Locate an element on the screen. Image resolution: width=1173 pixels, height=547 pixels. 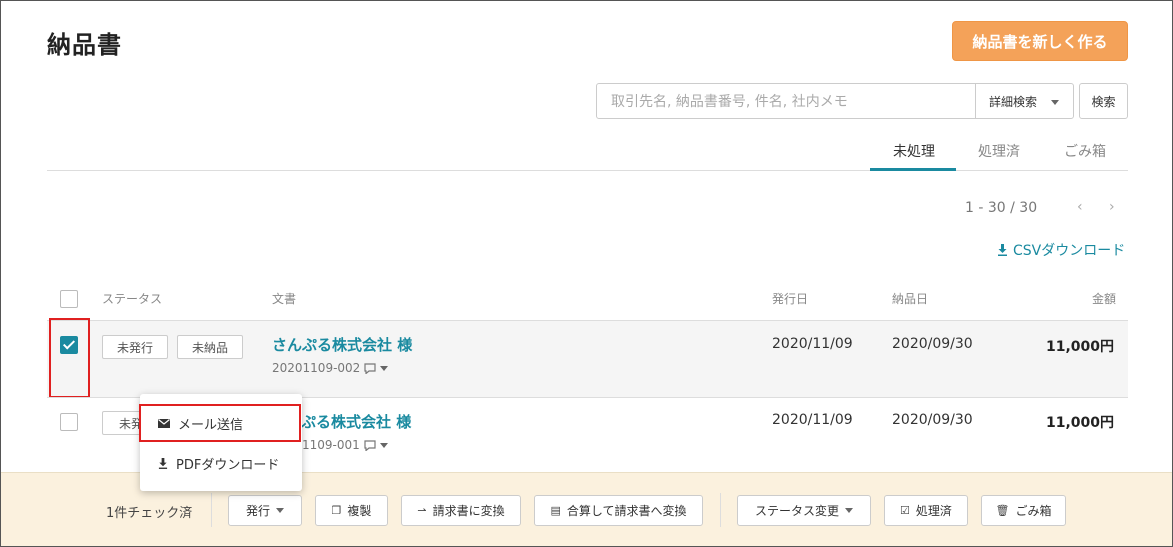
pdf-download-label: PDFダウンロード is located at coordinates (228, 465).